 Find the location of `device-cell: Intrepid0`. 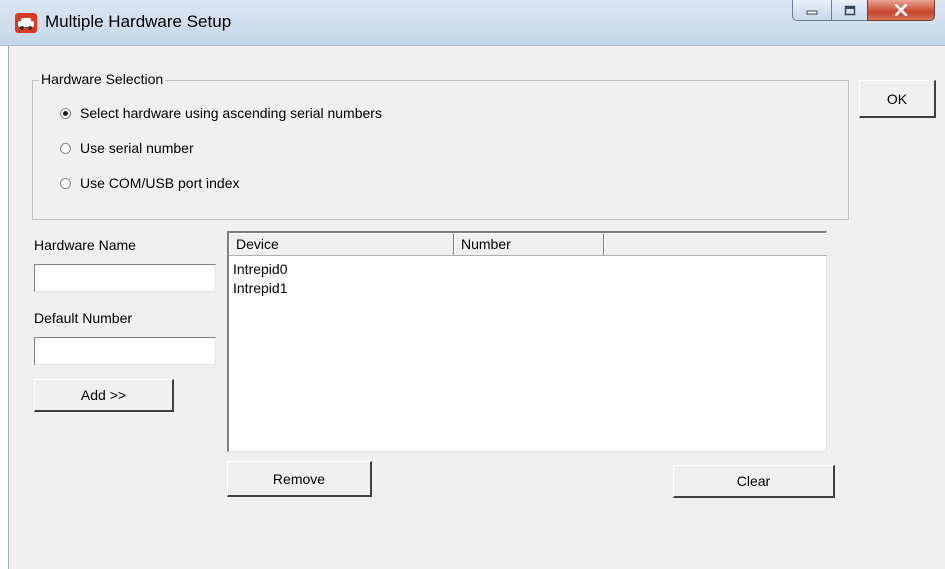

device-cell: Intrepid0 is located at coordinates (260, 269).